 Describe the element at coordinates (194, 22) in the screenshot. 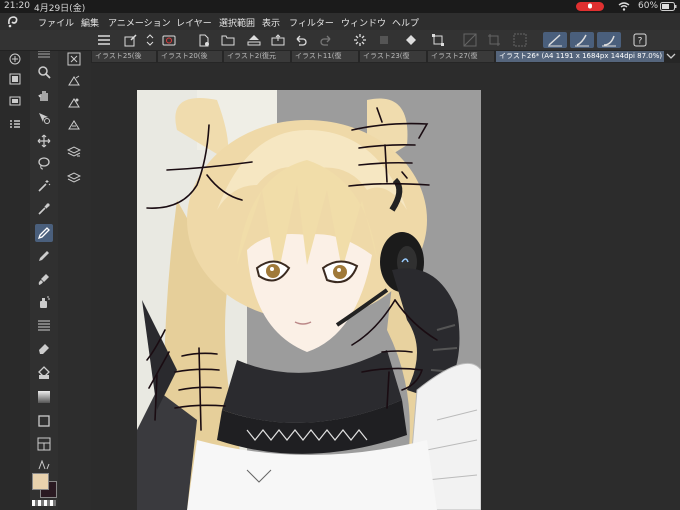

I see `menu-layer: レイヤー` at that location.